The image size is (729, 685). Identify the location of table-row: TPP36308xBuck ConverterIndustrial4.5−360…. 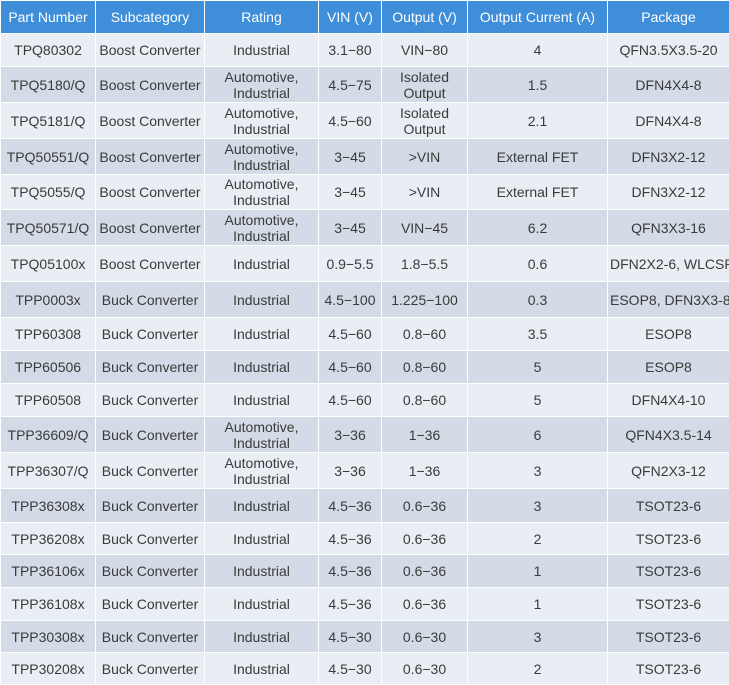
(365, 506).